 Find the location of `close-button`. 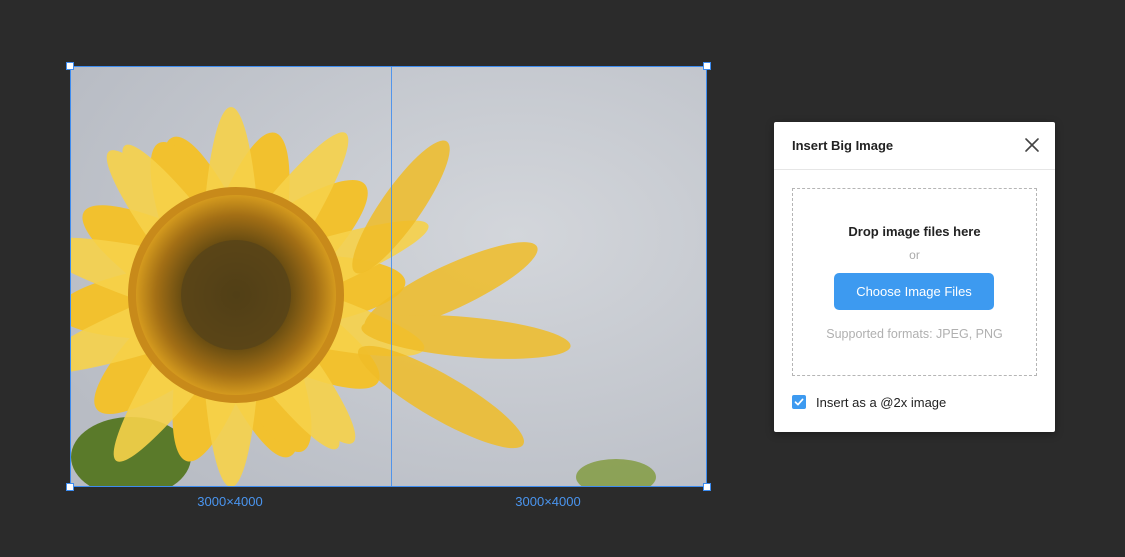

close-button is located at coordinates (1032, 145).